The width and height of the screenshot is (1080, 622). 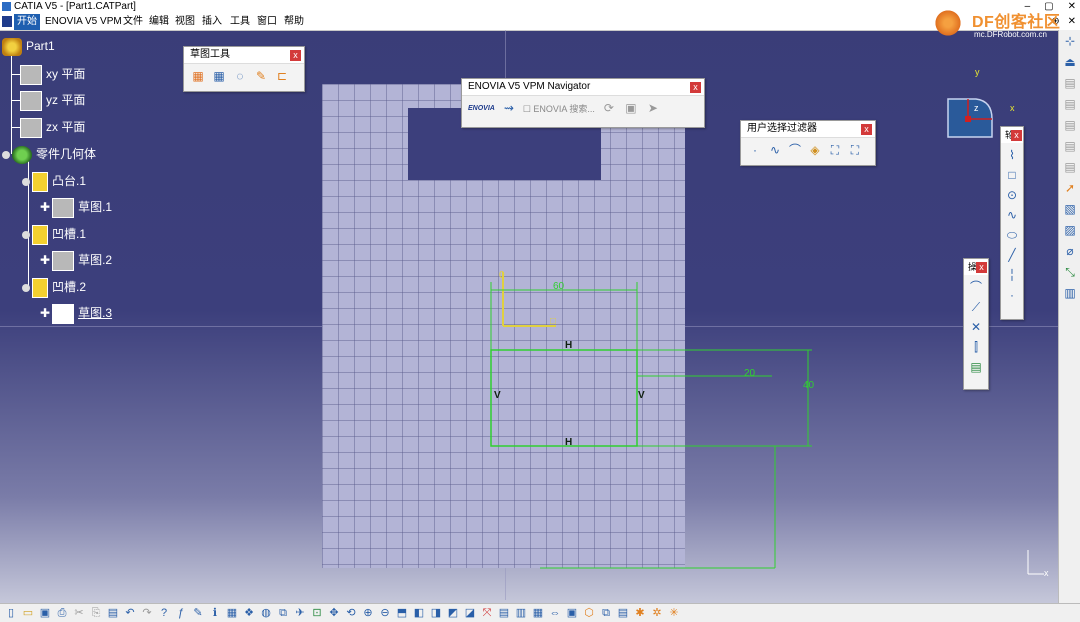 I want to click on new-file-icon: ▯, so click(x=11, y=613).